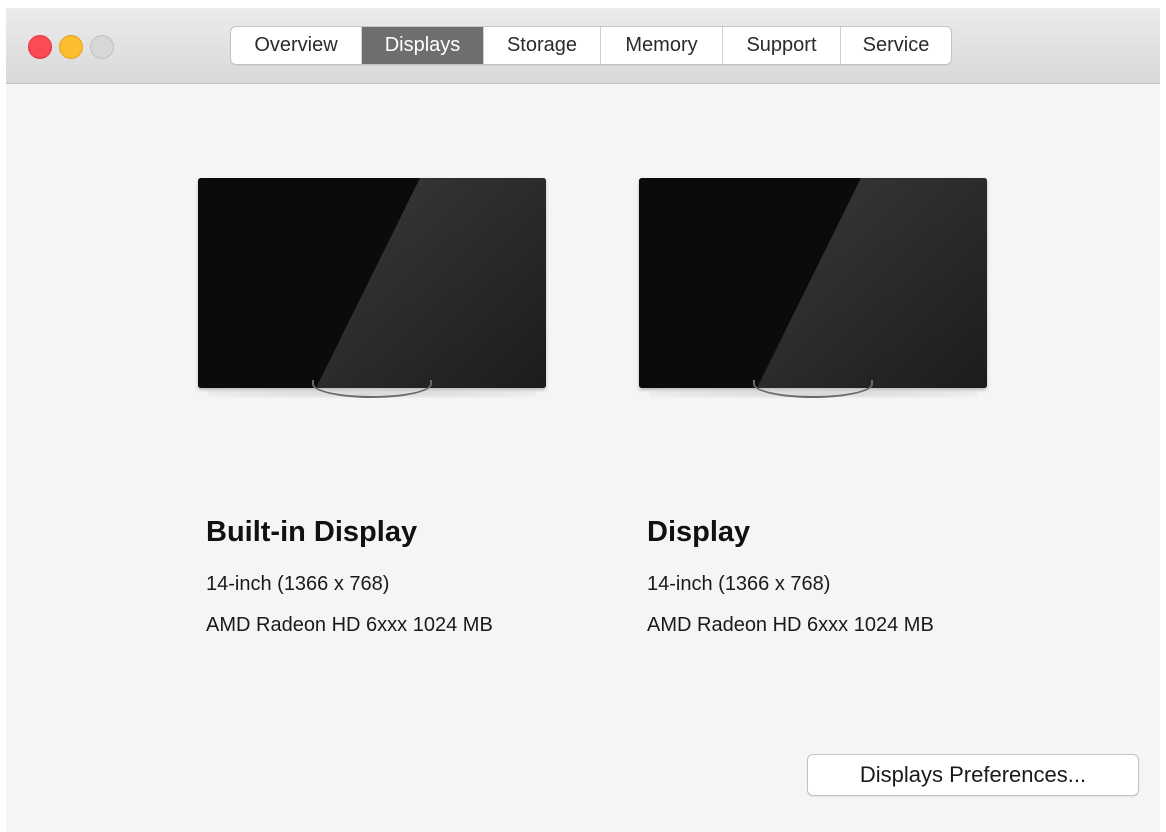  I want to click on tab-memory: Memory, so click(662, 45).